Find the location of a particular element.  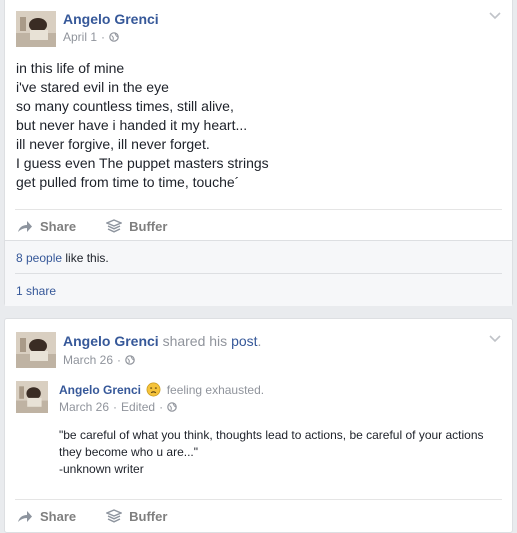

post-line: get pulled from time to time, touche´ is located at coordinates (128, 182).